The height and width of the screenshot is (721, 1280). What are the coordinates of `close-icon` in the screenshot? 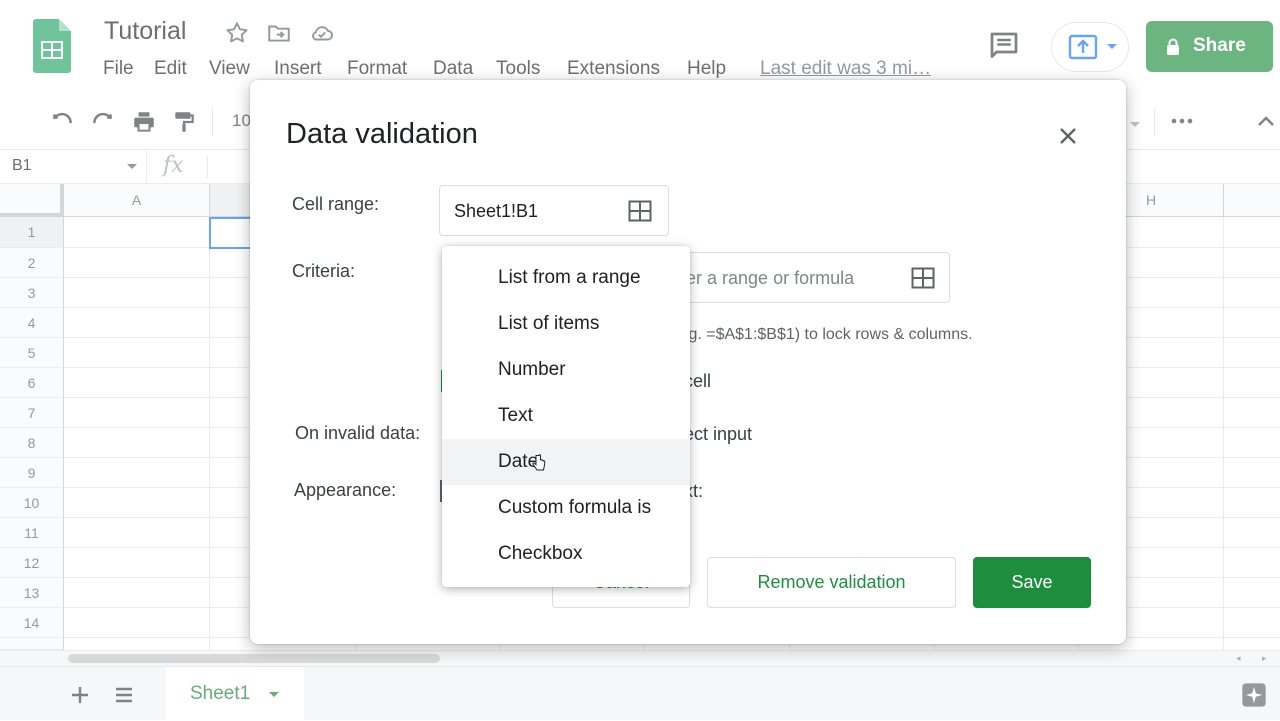 It's located at (1068, 136).